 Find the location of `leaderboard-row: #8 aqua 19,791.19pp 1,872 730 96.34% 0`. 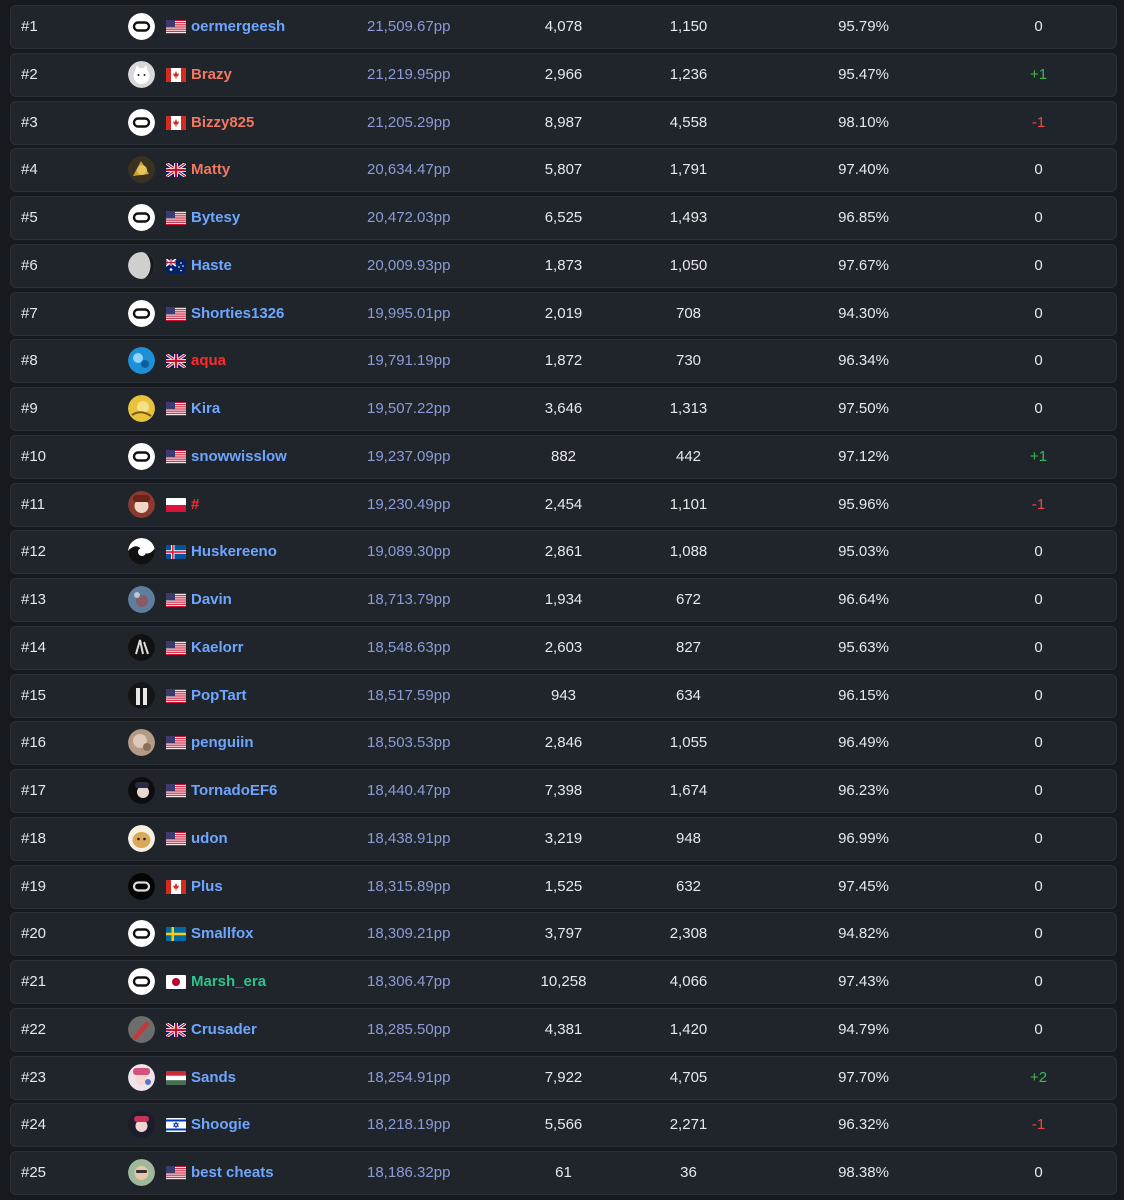

leaderboard-row: #8 aqua 19,791.19pp 1,872 730 96.34% 0 is located at coordinates (563, 361).